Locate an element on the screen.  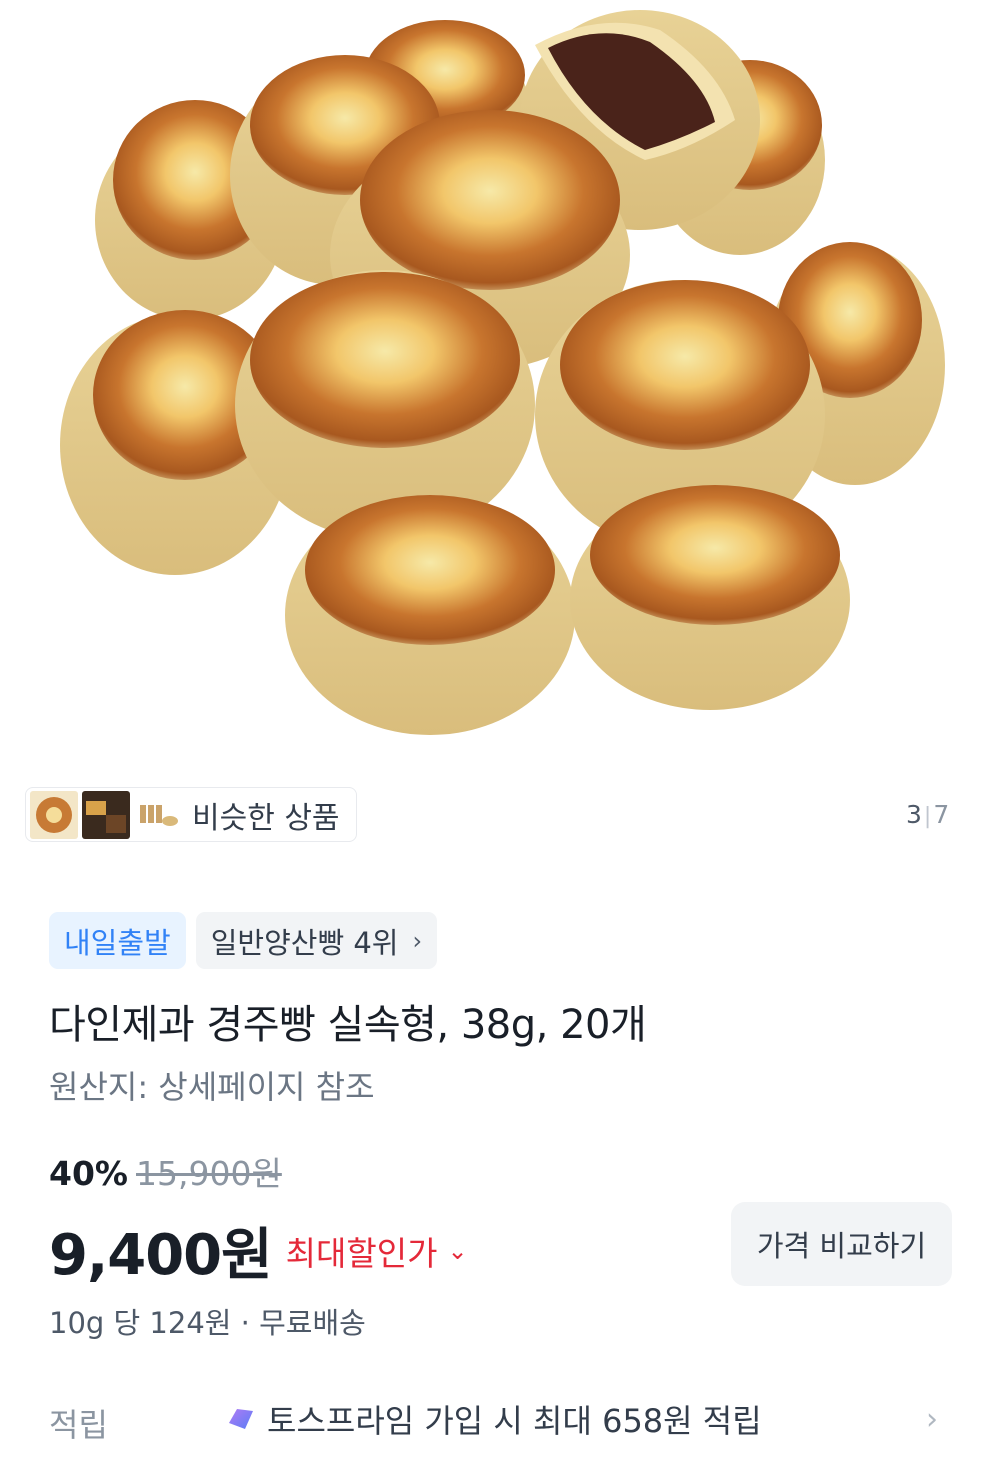
points-benefit-link: 토스프라임 가입 시 최대 658원 적립 is located at coordinates (492, 1419).